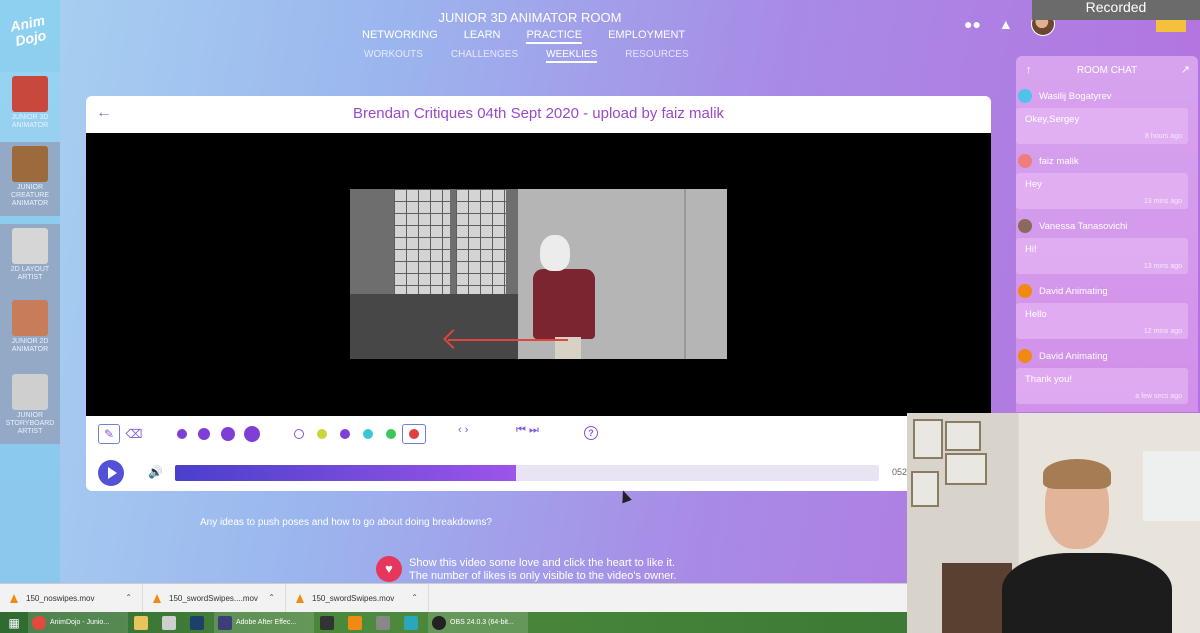 This screenshot has width=1200, height=633. Describe the element at coordinates (572, 56) in the screenshot. I see `subnav-weeklies: WEEKLIES` at that location.